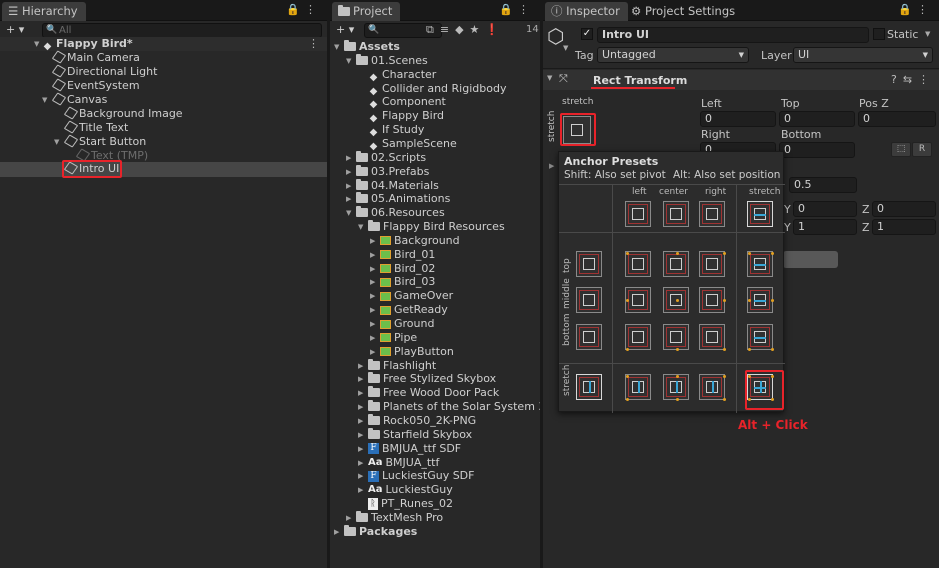 The width and height of the screenshot is (939, 568). Describe the element at coordinates (638, 337) in the screenshot. I see `preset-bottom-left` at that location.